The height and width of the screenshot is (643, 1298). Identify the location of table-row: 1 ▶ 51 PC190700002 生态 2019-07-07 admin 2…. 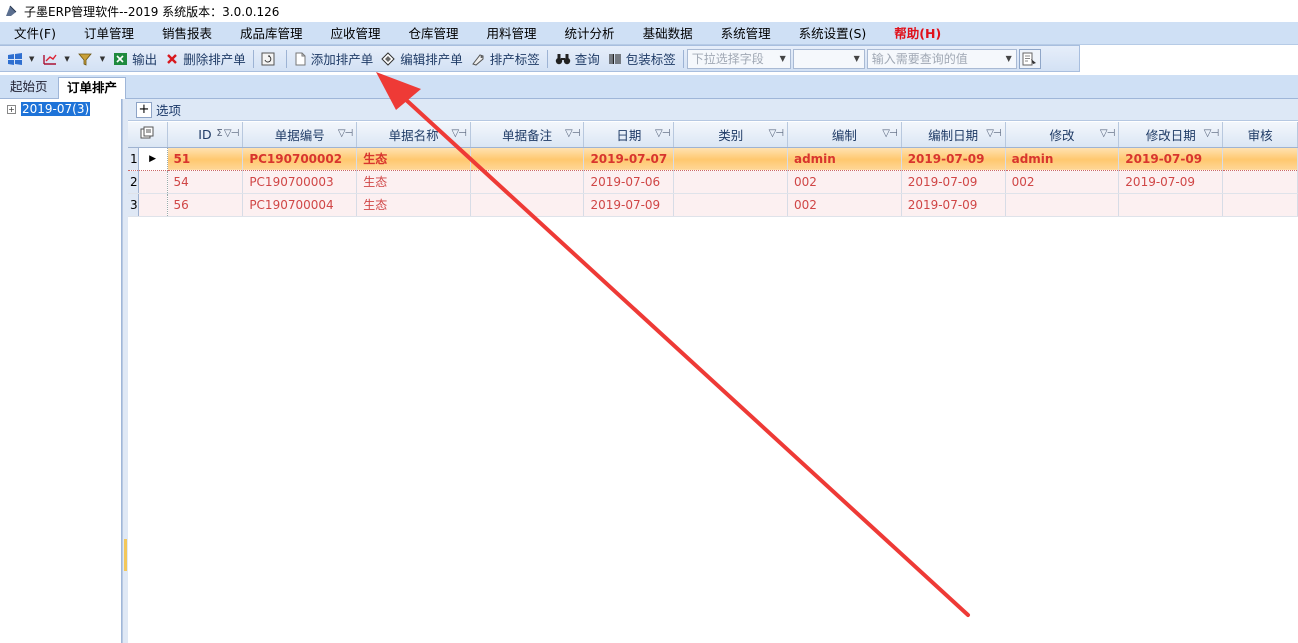
(713, 159).